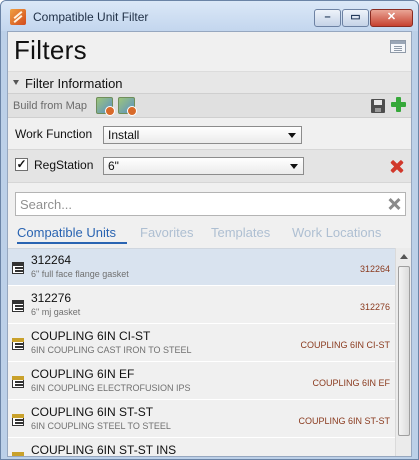 The image size is (419, 460). What do you see at coordinates (202, 135) in the screenshot?
I see `work-function-select: Install` at bounding box center [202, 135].